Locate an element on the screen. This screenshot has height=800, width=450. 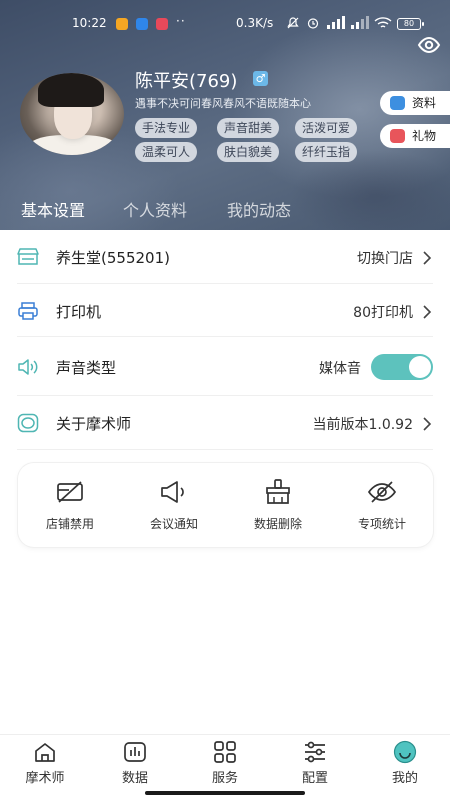
profile-smile-icon is located at coordinates (405, 752).